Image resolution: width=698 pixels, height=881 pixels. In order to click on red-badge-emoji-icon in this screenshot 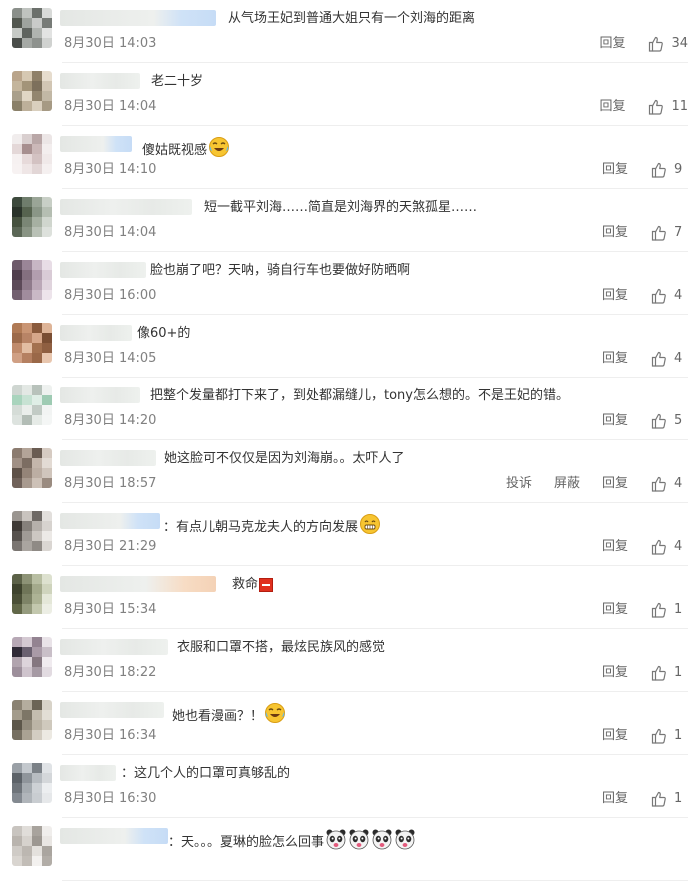, I will do `click(266, 588)`.